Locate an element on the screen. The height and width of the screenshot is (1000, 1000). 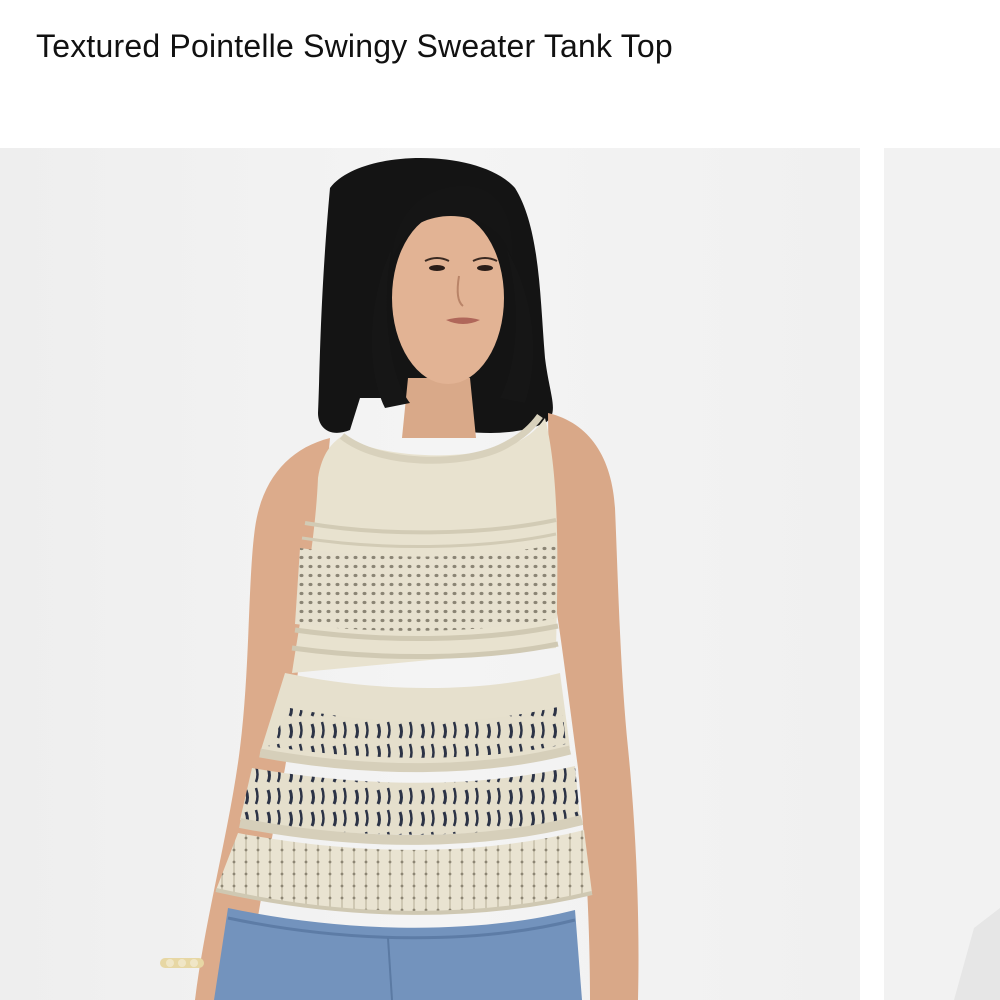
next-photo-preview is located at coordinates (942, 574).